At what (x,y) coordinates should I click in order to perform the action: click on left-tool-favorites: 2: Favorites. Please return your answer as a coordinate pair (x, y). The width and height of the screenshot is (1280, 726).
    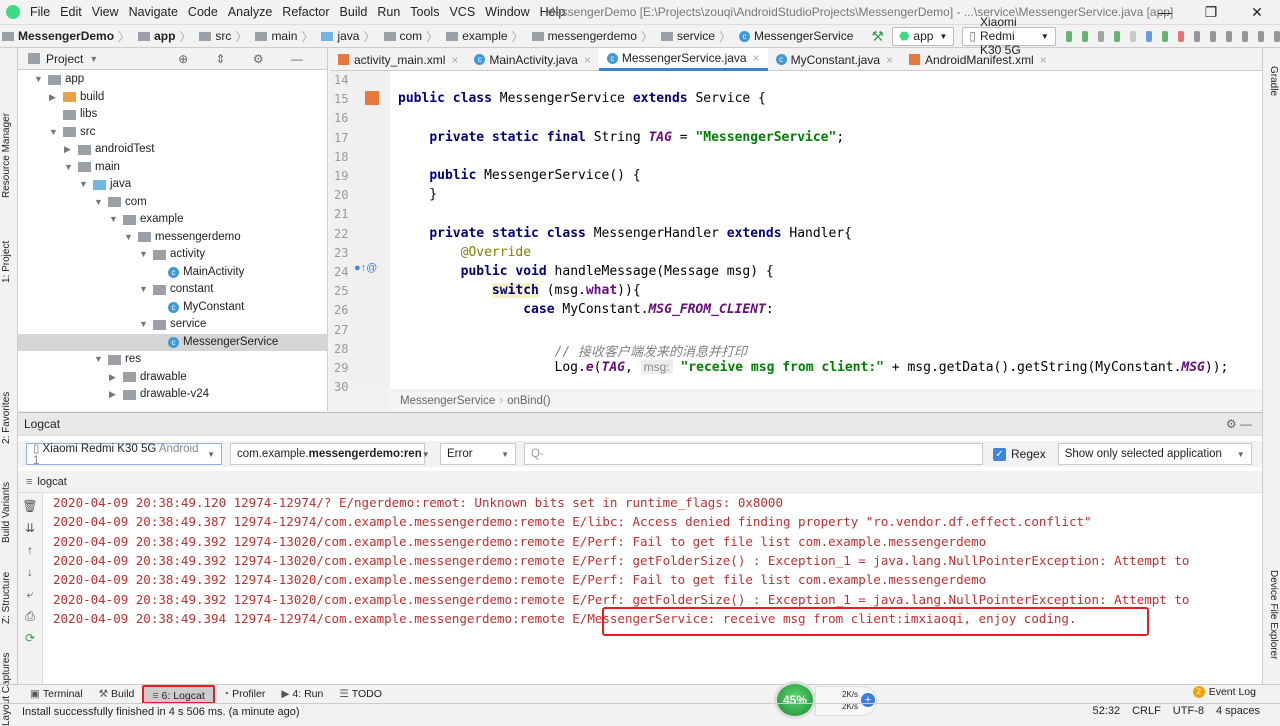
    Looking at the image, I should click on (6, 418).